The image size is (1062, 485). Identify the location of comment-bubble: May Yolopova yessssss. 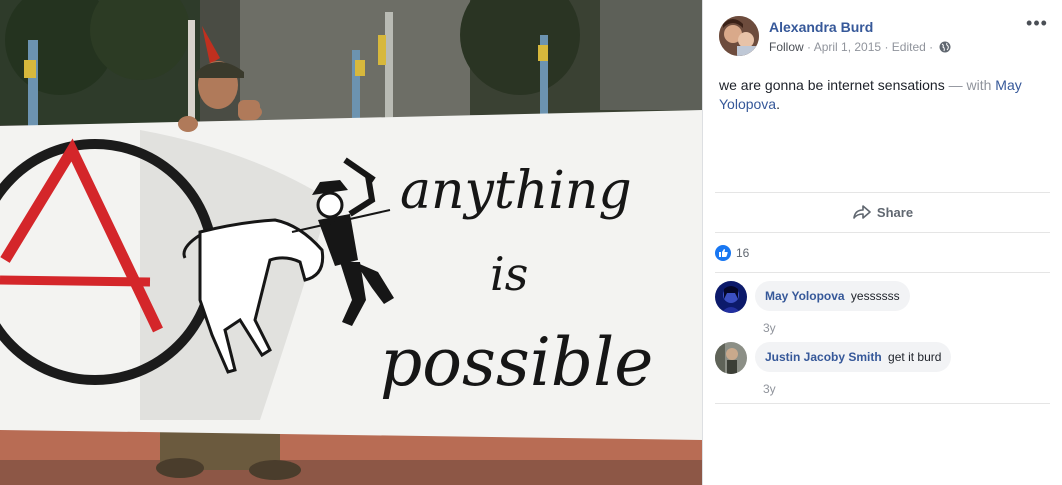
(832, 296).